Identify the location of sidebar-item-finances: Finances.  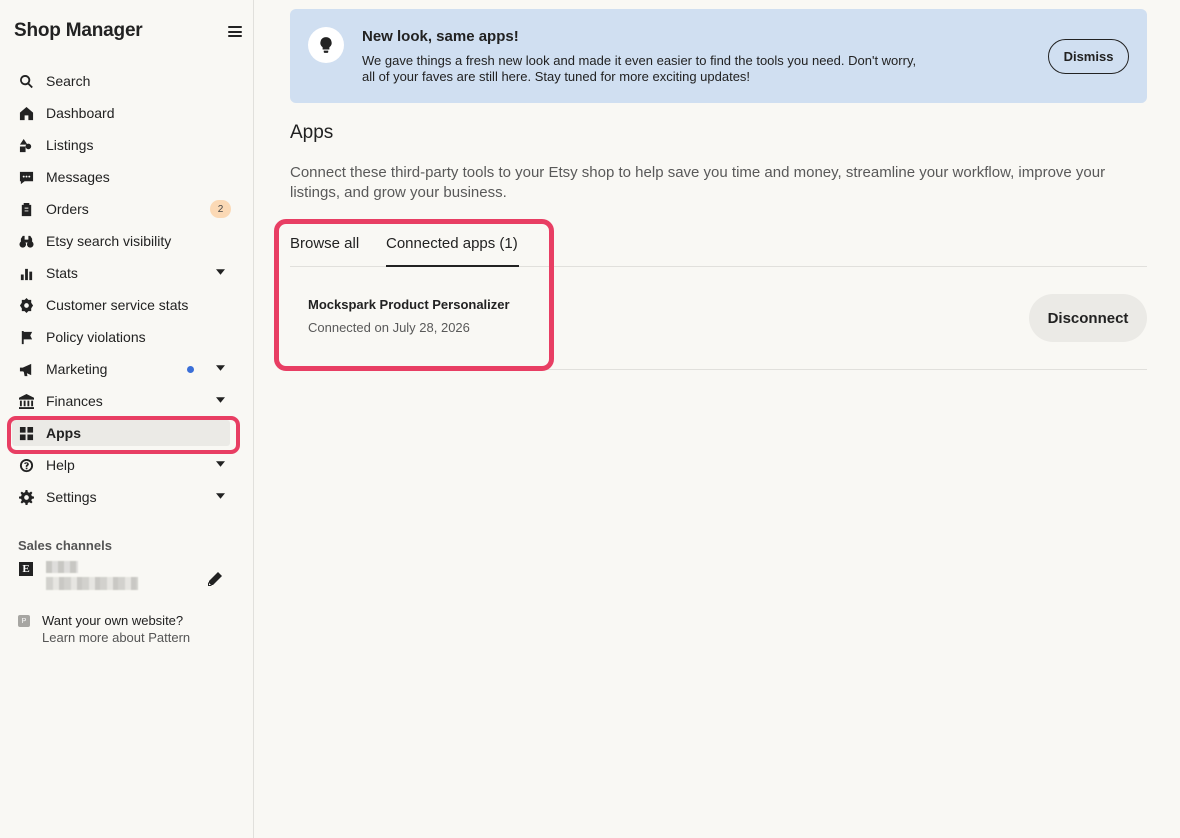
(127, 401).